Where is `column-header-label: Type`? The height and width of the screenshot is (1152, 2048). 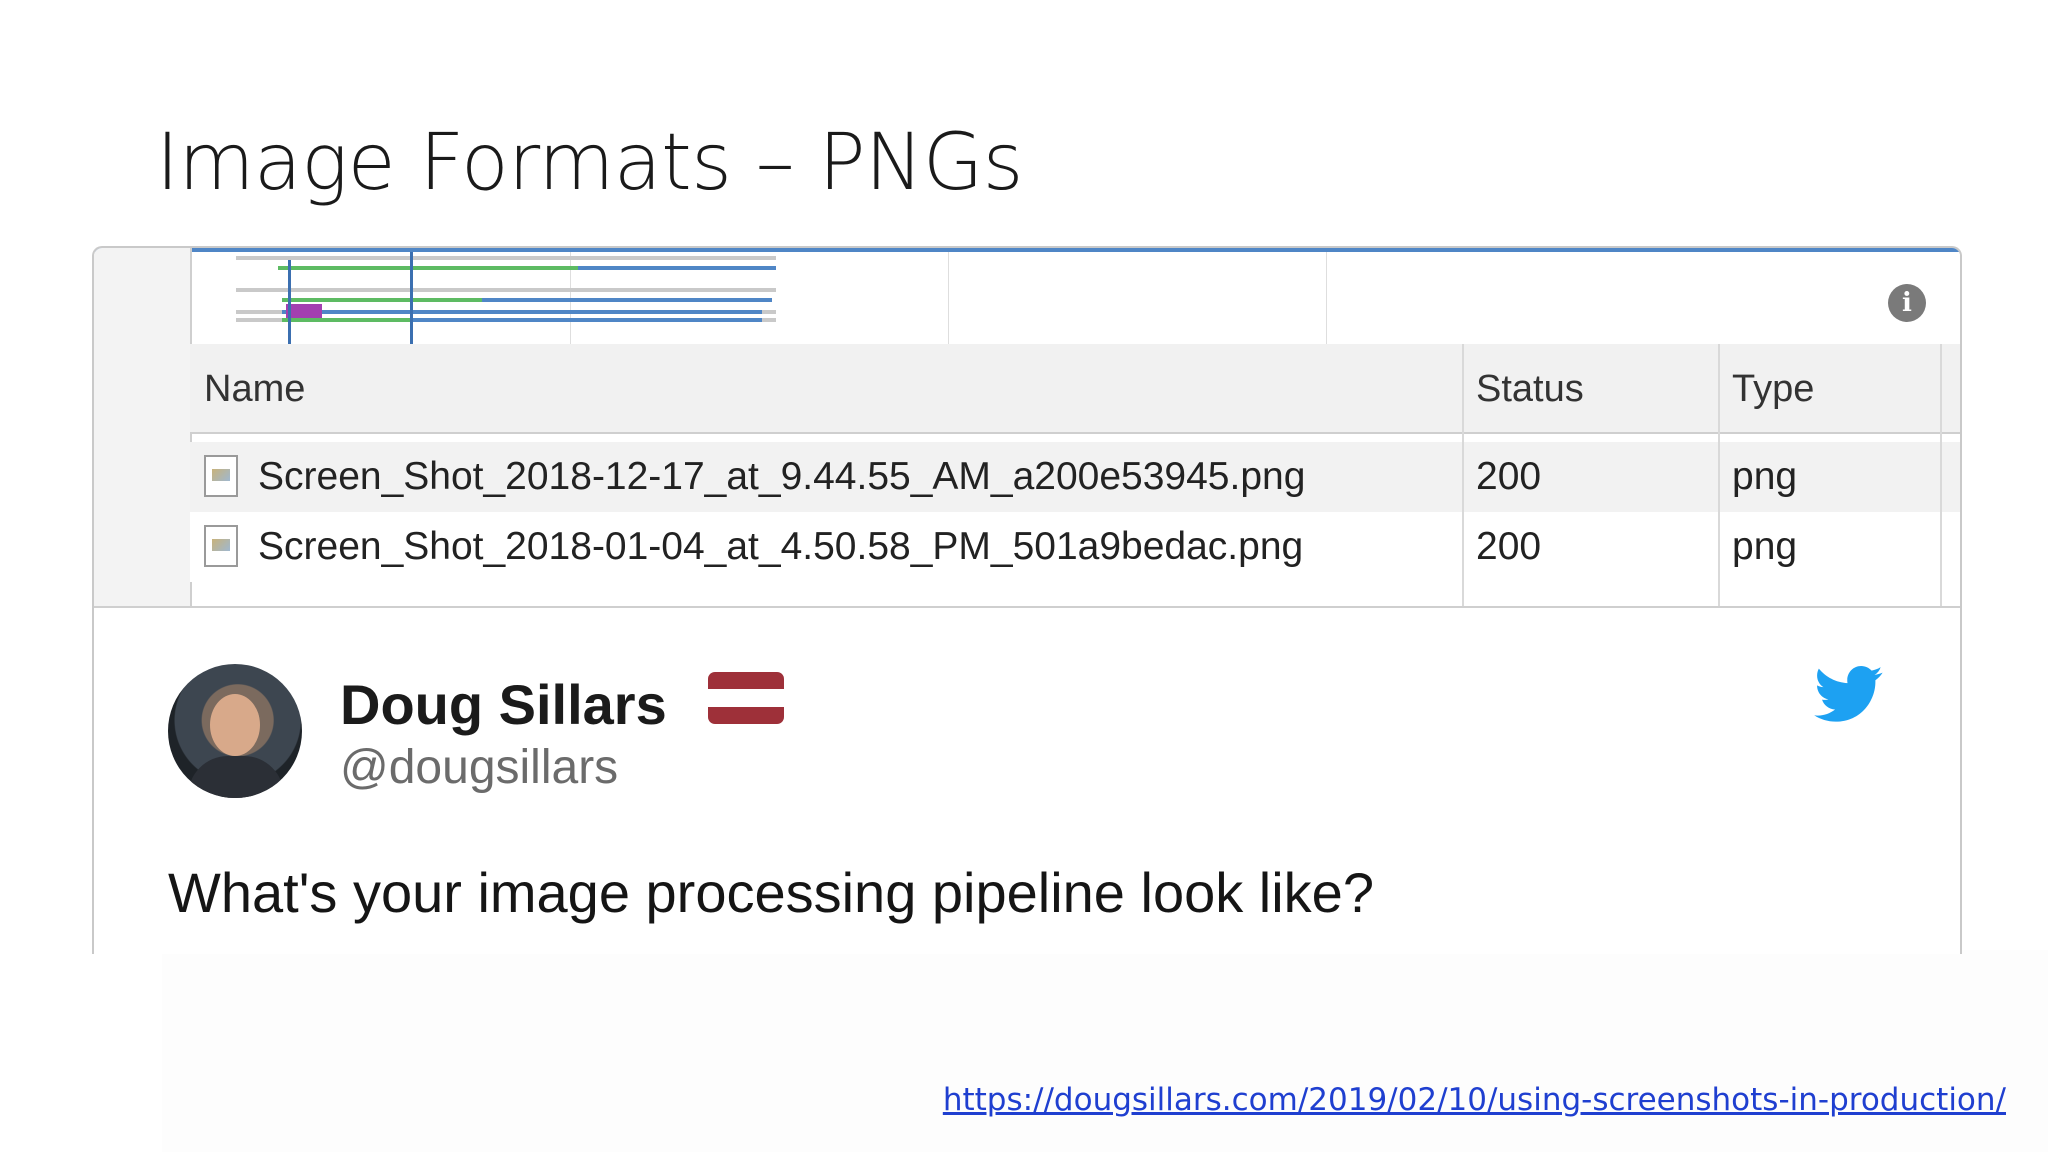
column-header-label: Type is located at coordinates (1773, 389).